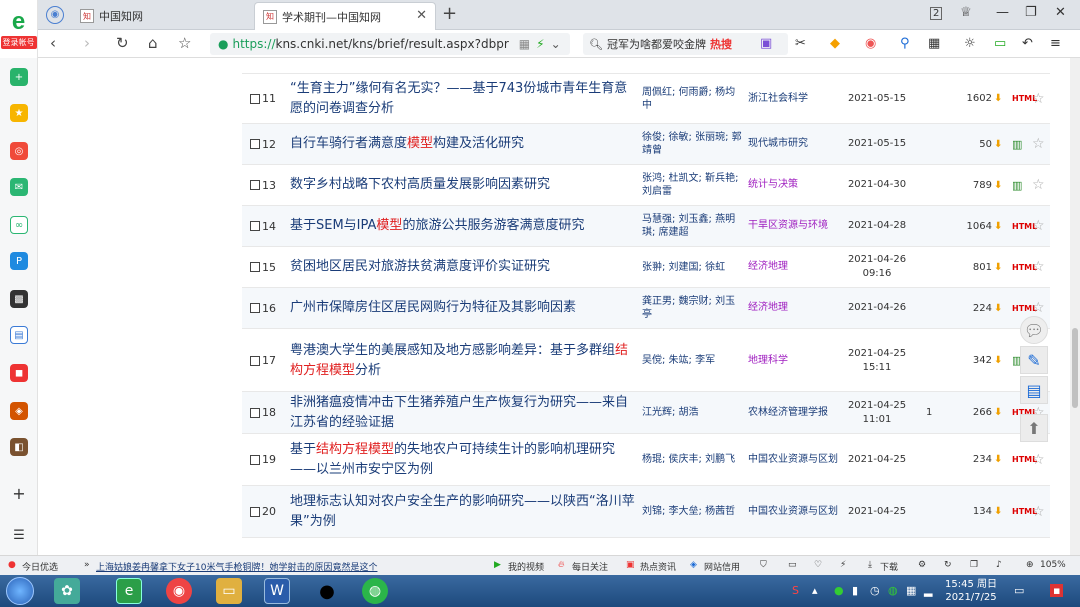 This screenshot has width=1080, height=607. Describe the element at coordinates (19, 29) in the screenshot. I see `browser-logo: e 登录帐号` at that location.